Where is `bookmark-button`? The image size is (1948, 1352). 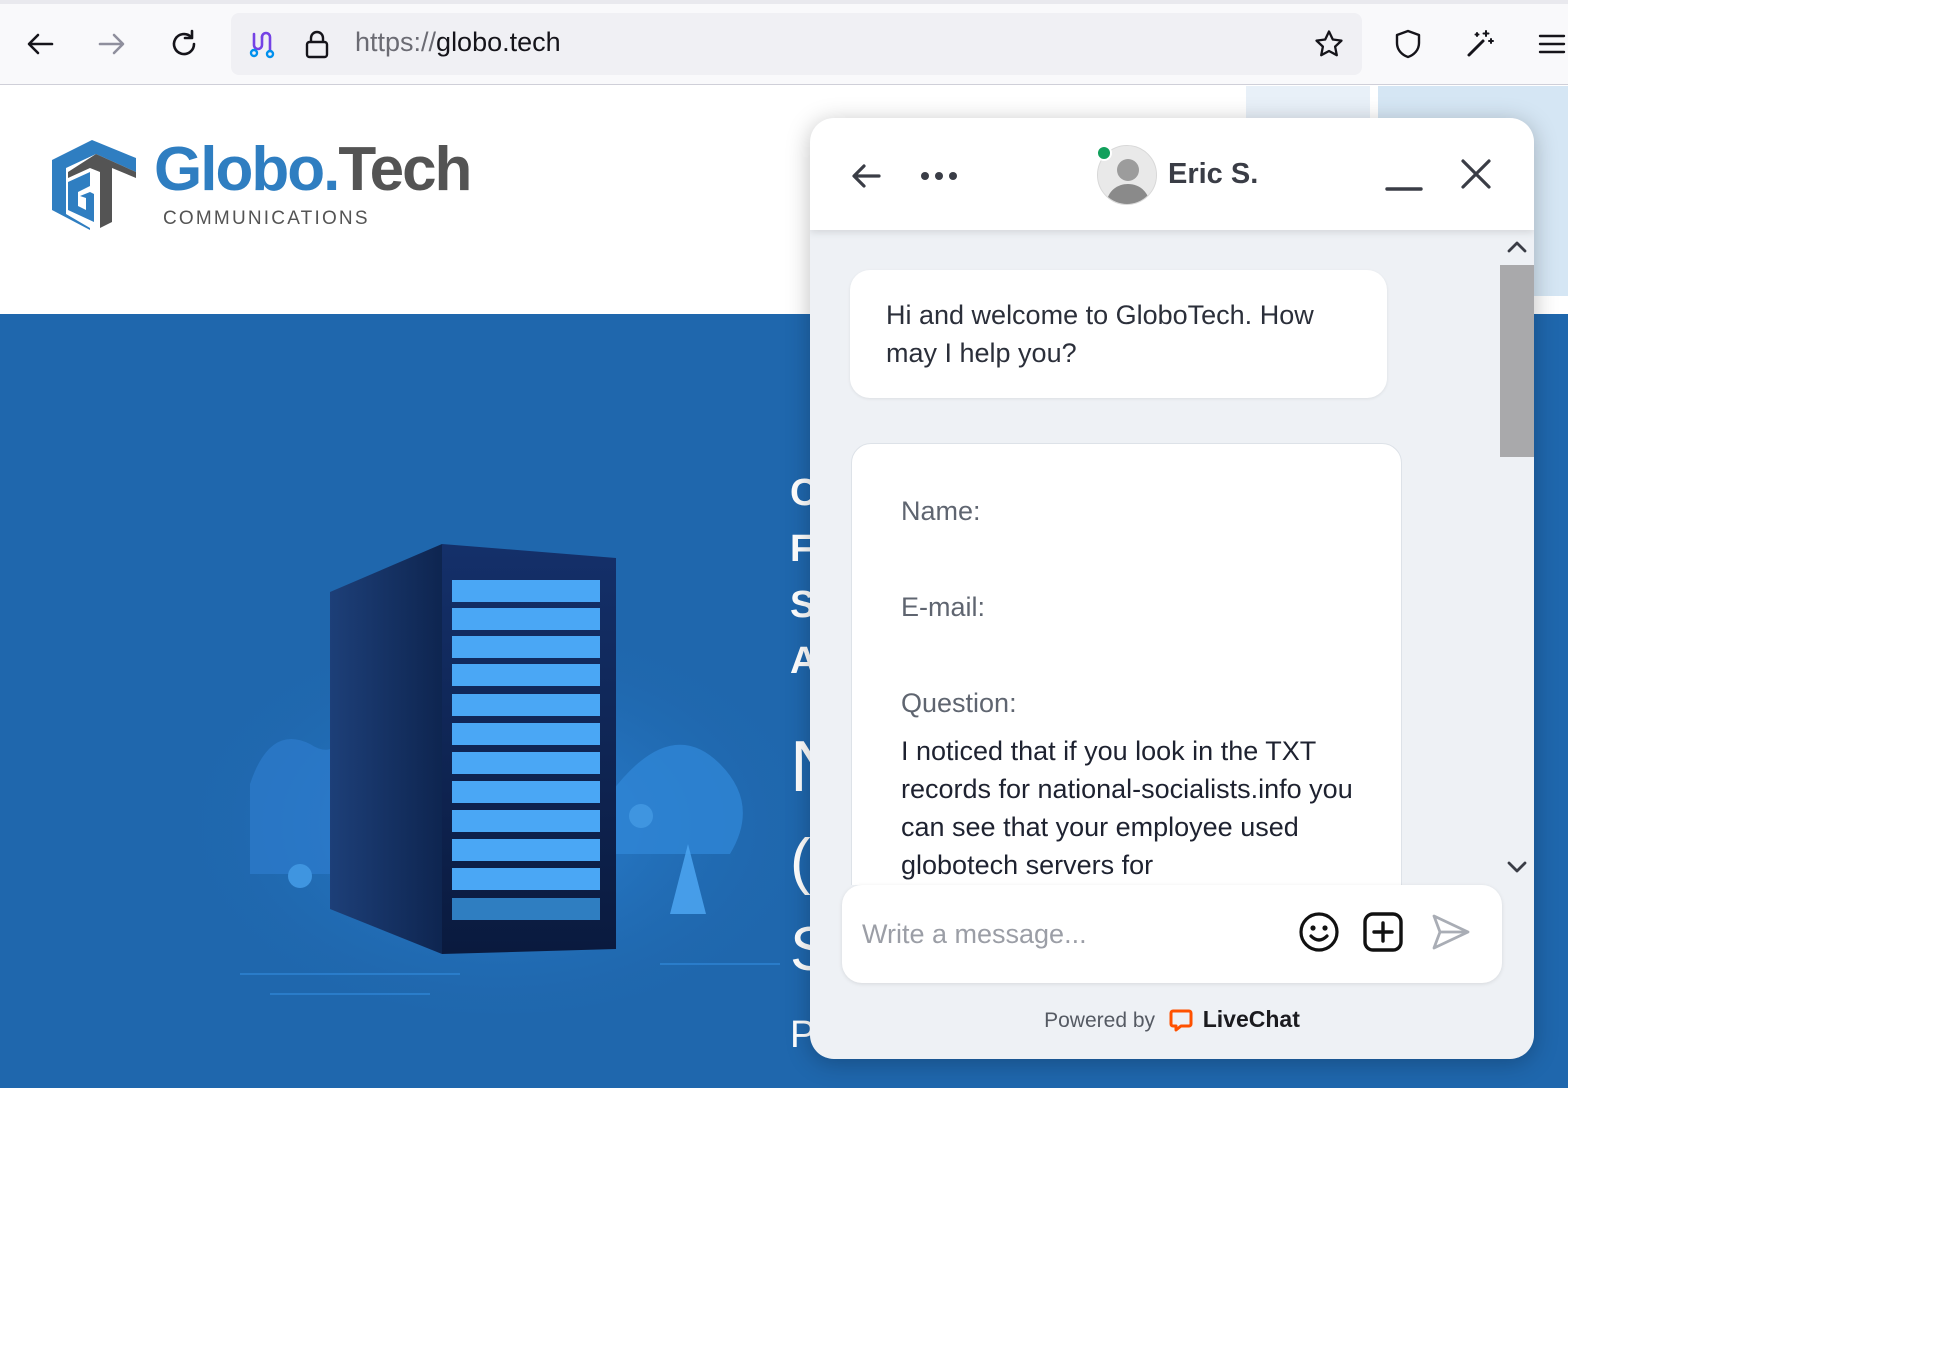 bookmark-button is located at coordinates (1329, 44).